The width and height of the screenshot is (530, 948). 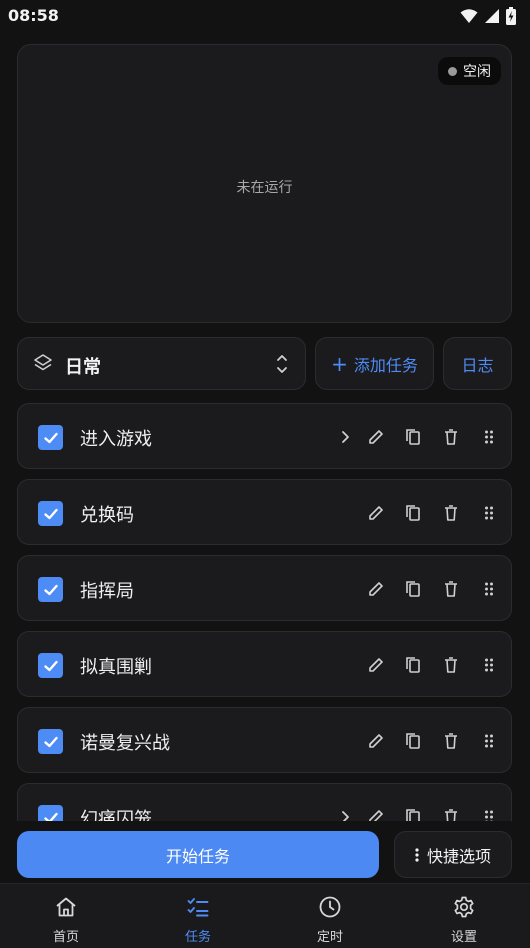 I want to click on task-name: 幻痛囚笼, so click(x=116, y=815).